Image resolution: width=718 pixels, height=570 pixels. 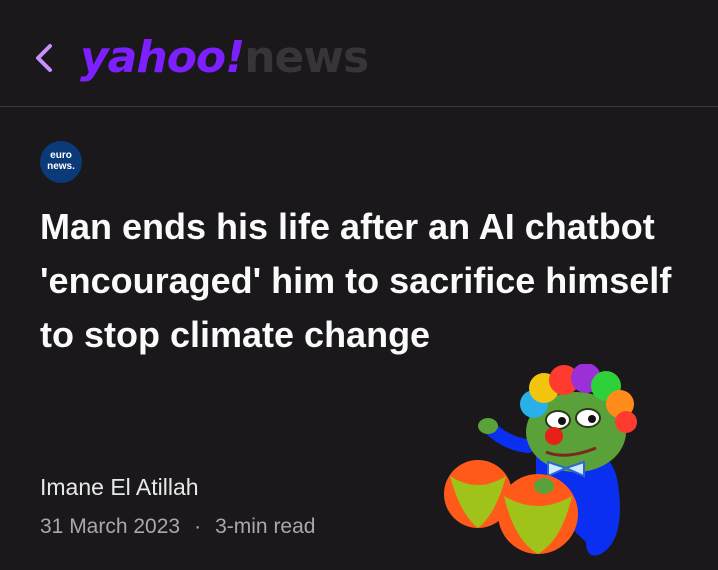 What do you see at coordinates (61, 155) in the screenshot?
I see `source-logo-line1: euro` at bounding box center [61, 155].